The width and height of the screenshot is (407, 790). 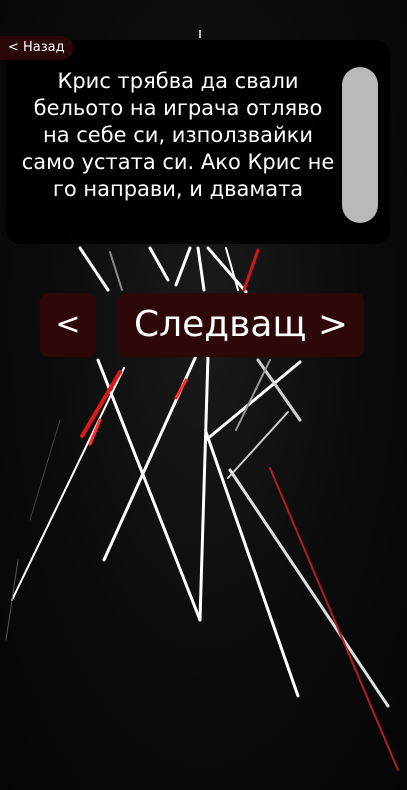 What do you see at coordinates (360, 145) in the screenshot?
I see `scrollbar-thumb` at bounding box center [360, 145].